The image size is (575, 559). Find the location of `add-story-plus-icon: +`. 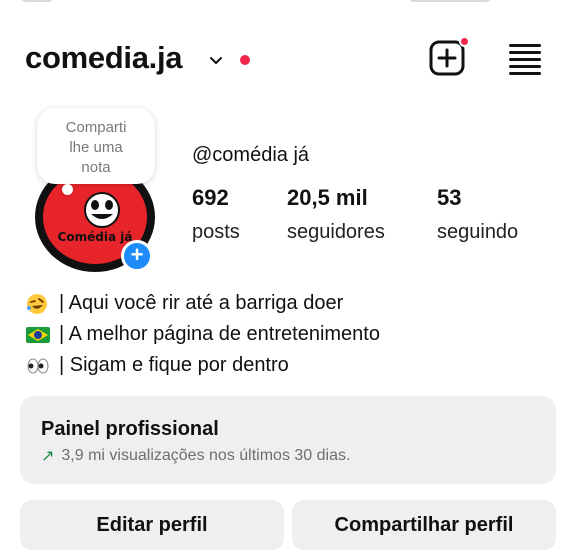

add-story-plus-icon: + is located at coordinates (137, 256).